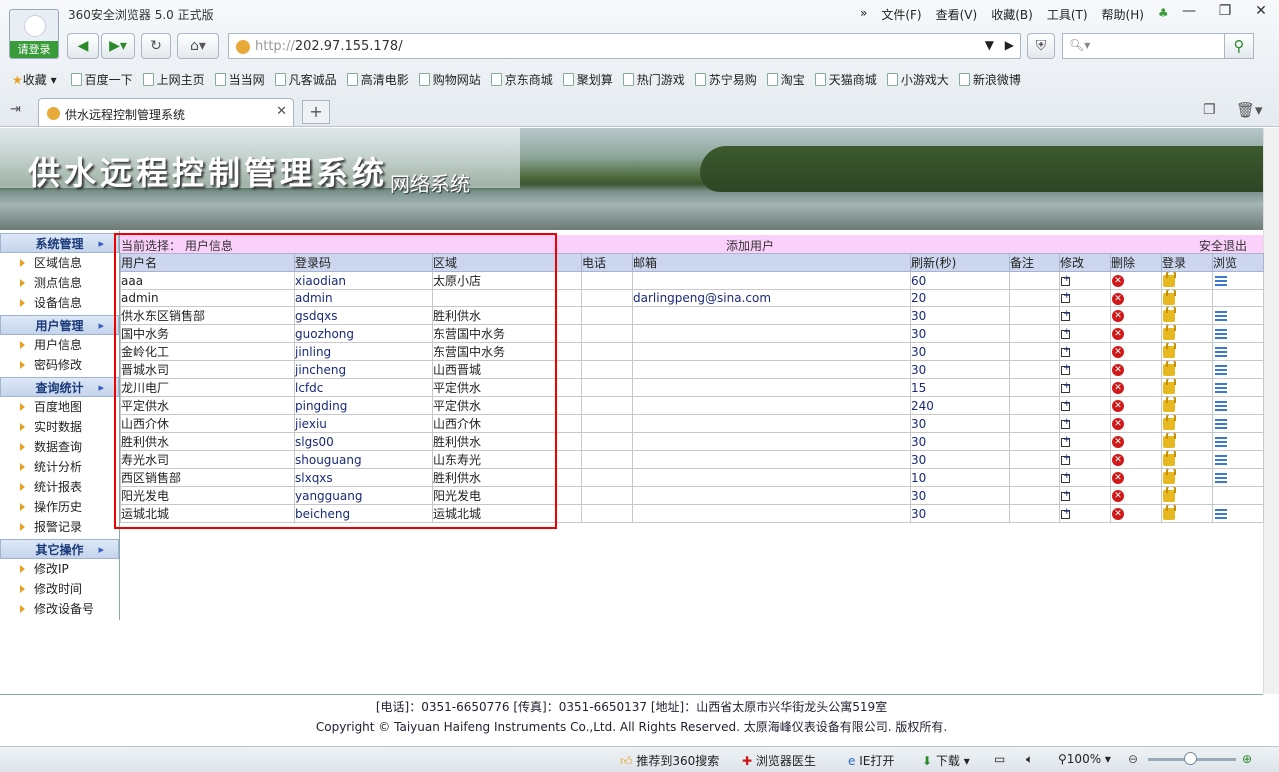  Describe the element at coordinates (1261, 12) in the screenshot. I see `close-icon: ✕` at that location.